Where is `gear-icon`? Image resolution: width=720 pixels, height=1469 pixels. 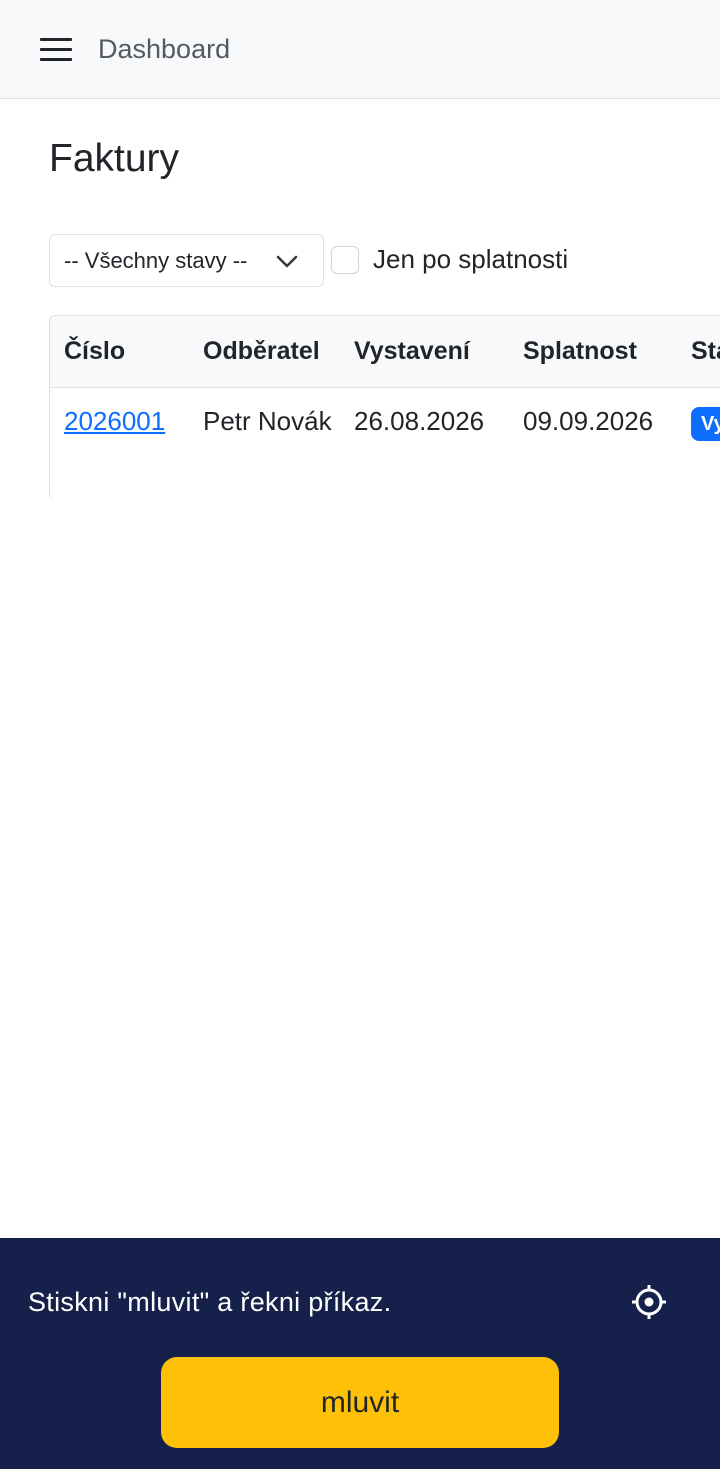 gear-icon is located at coordinates (649, 1302).